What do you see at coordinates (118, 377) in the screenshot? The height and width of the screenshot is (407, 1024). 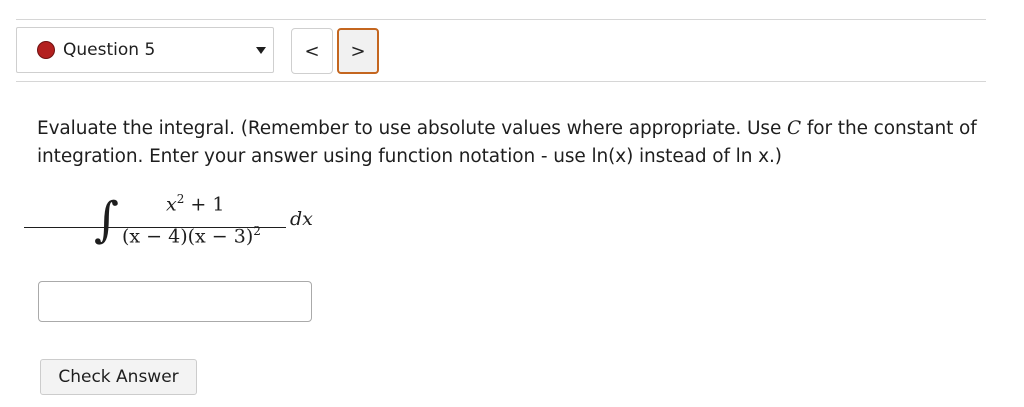 I see `check-answer-button: Check Answer` at bounding box center [118, 377].